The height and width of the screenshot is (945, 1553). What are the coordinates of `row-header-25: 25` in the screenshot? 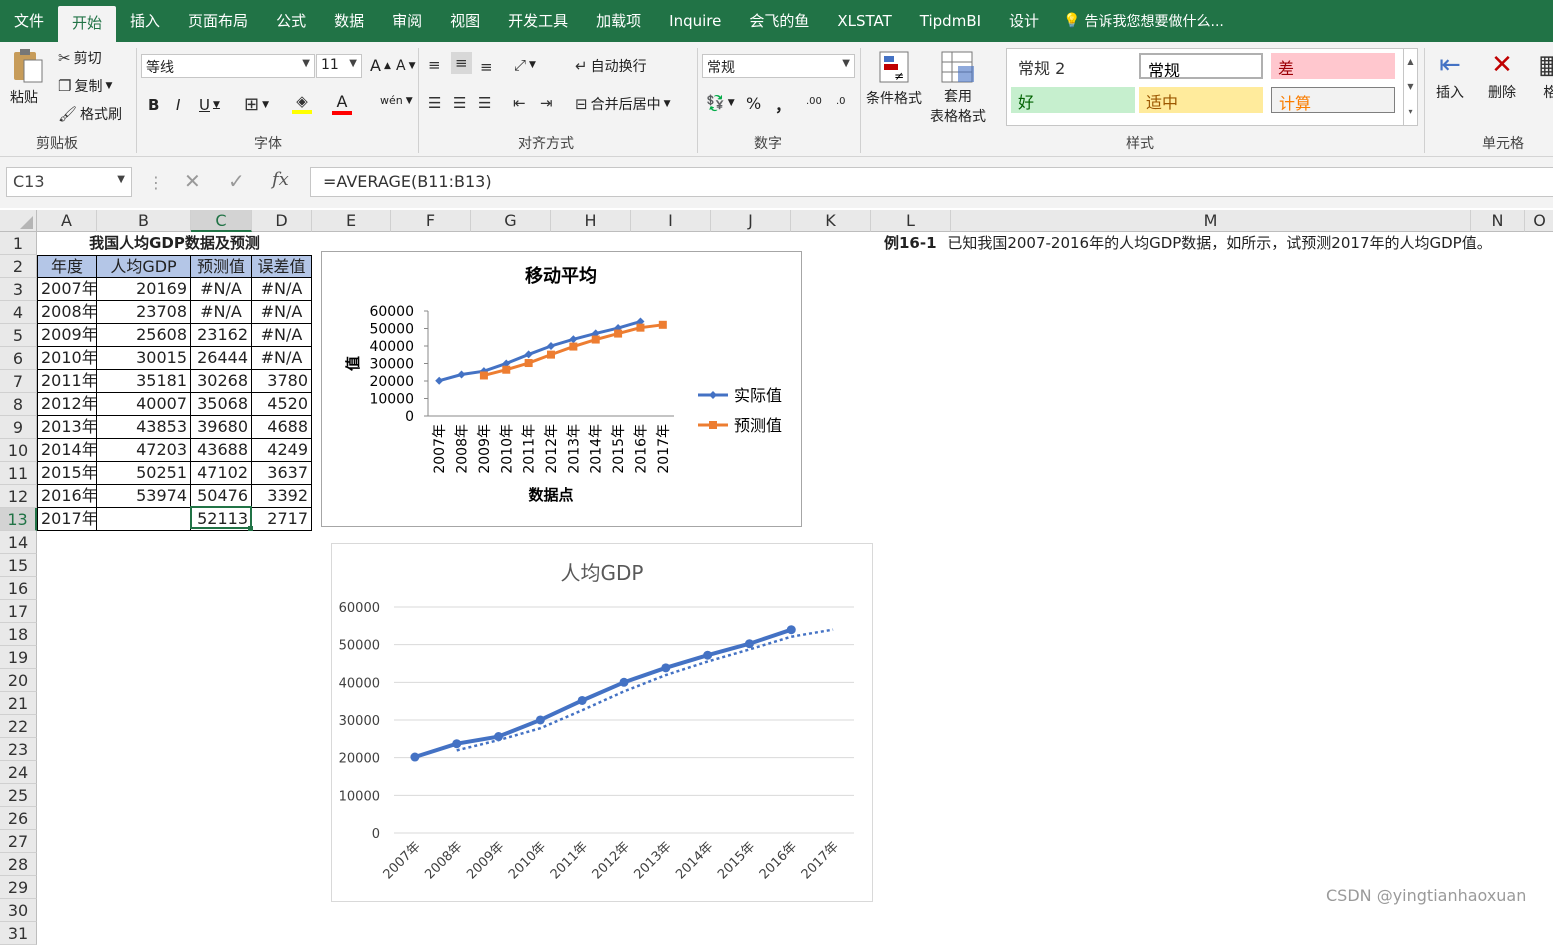 It's located at (18, 795).